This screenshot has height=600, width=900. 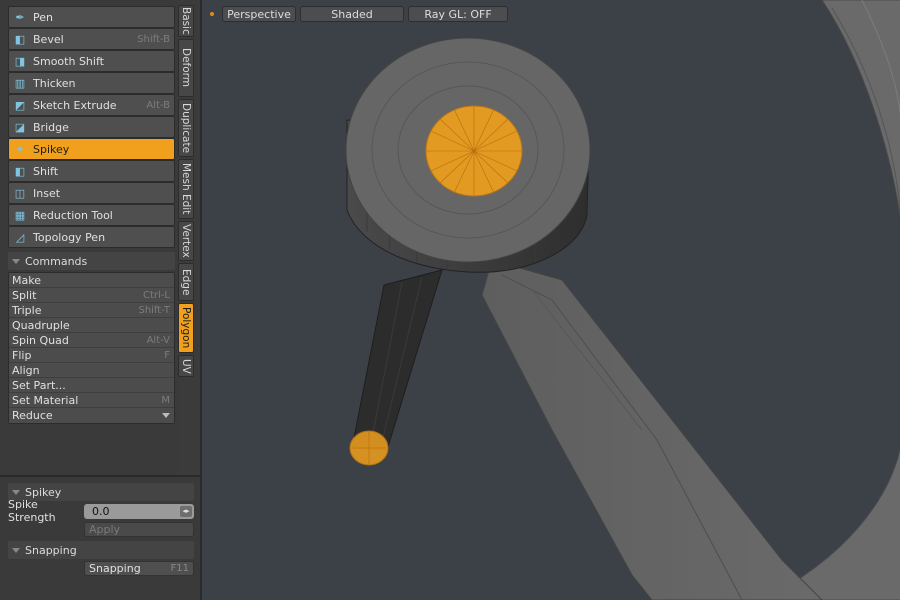 I want to click on command-label: Reduce, so click(x=32, y=415).